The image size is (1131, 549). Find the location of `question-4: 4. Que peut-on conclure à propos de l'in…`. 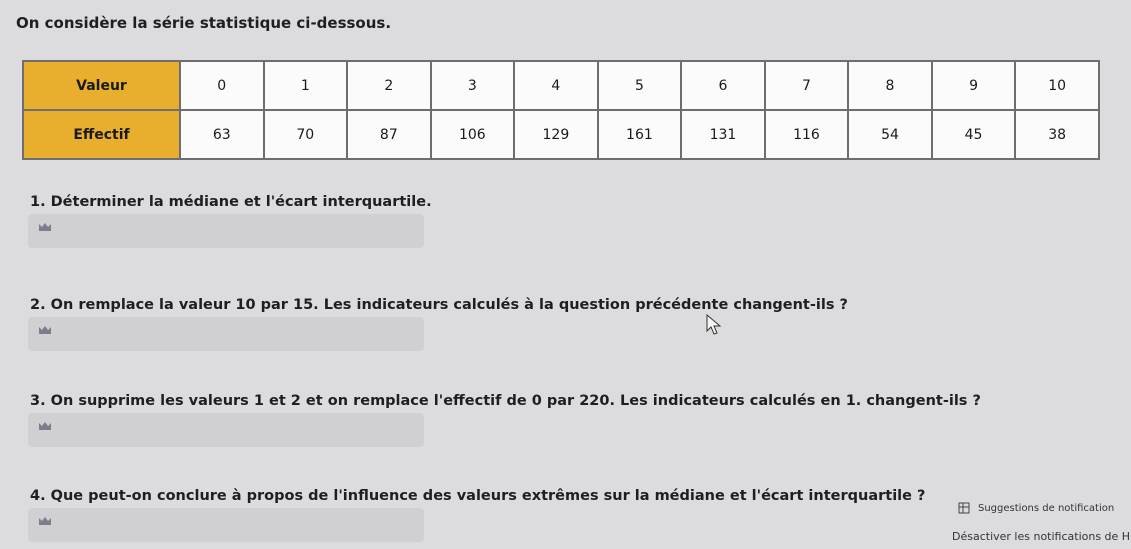

question-4: 4. Que peut-on conclure à propos de l'in… is located at coordinates (478, 496).